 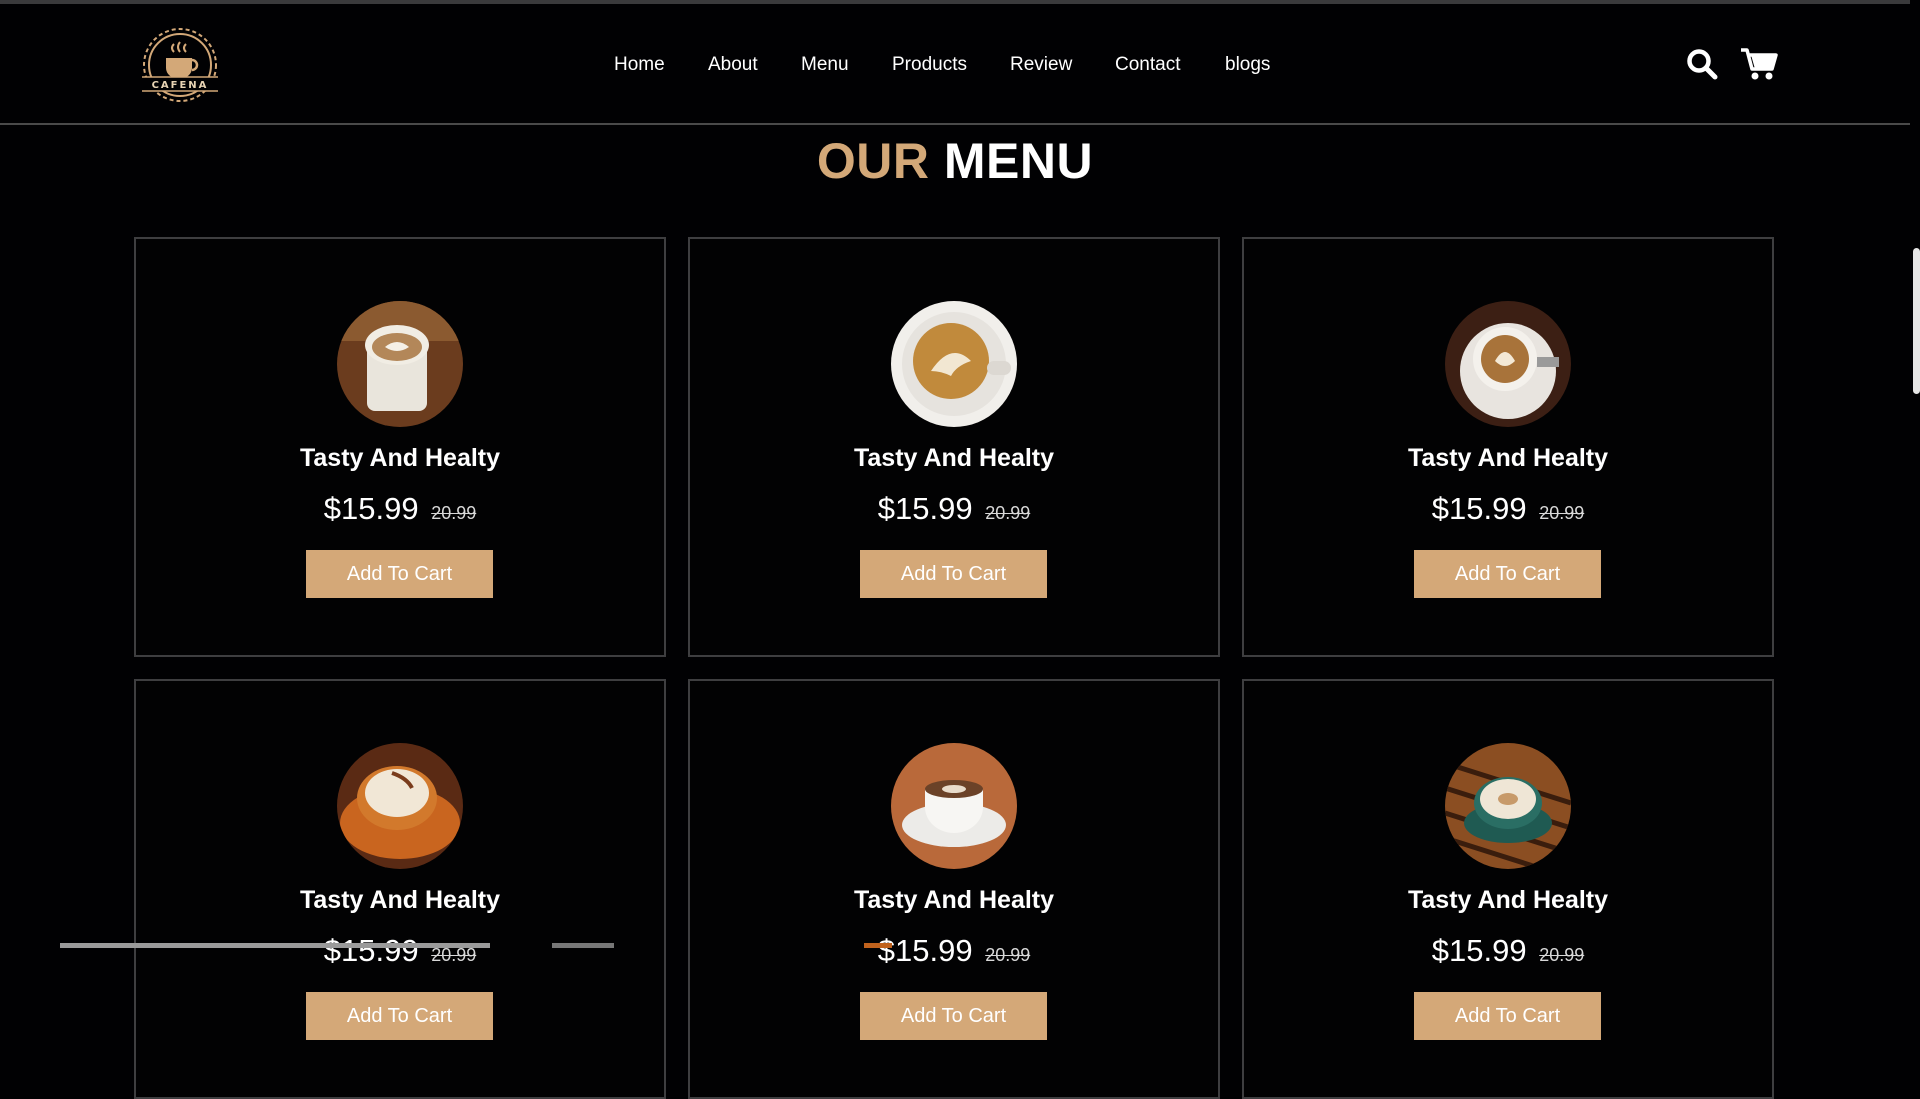 What do you see at coordinates (733, 65) in the screenshot?
I see `nav-about: About` at bounding box center [733, 65].